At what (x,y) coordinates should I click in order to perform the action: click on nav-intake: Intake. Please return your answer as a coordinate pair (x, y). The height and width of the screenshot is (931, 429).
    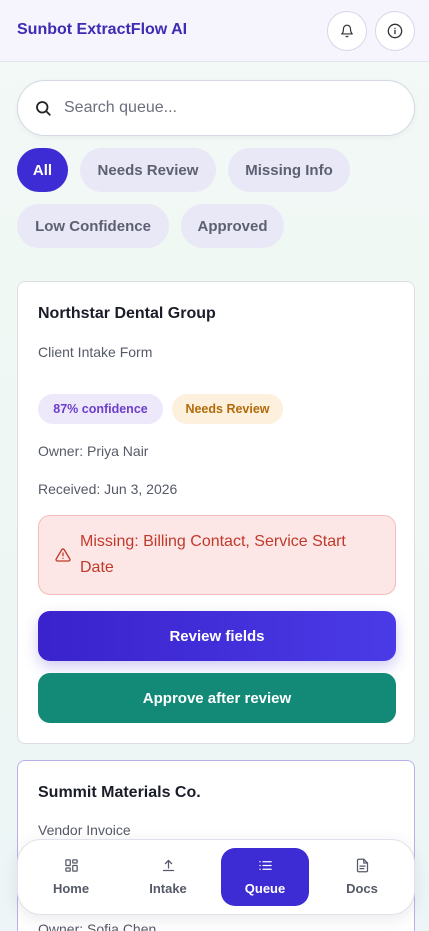
    Looking at the image, I should click on (168, 877).